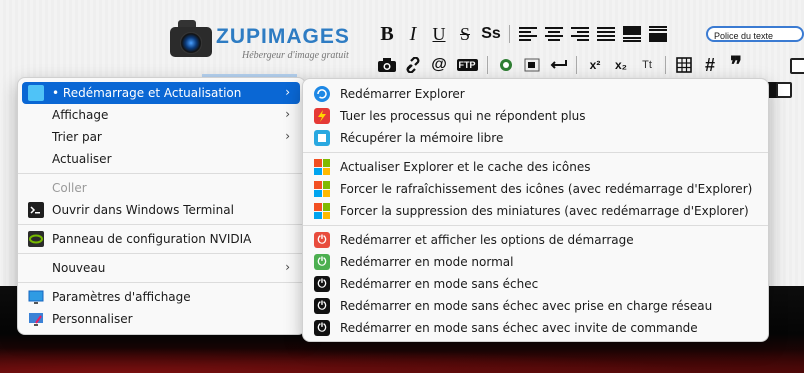  What do you see at coordinates (413, 34) in the screenshot?
I see `italic-button: I` at bounding box center [413, 34].